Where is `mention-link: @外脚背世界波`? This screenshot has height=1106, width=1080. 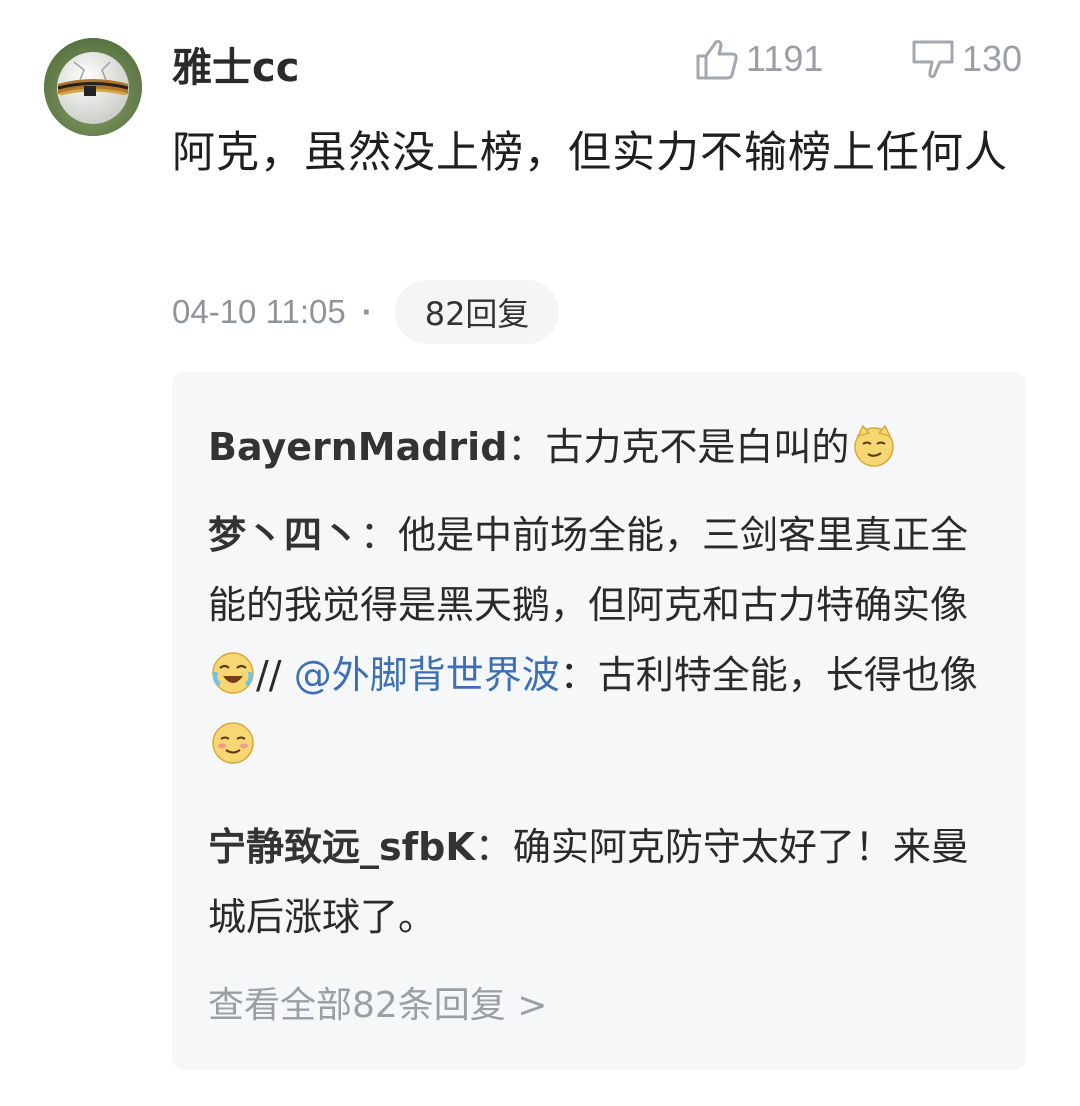
mention-link: @外脚背世界波 is located at coordinates (427, 675).